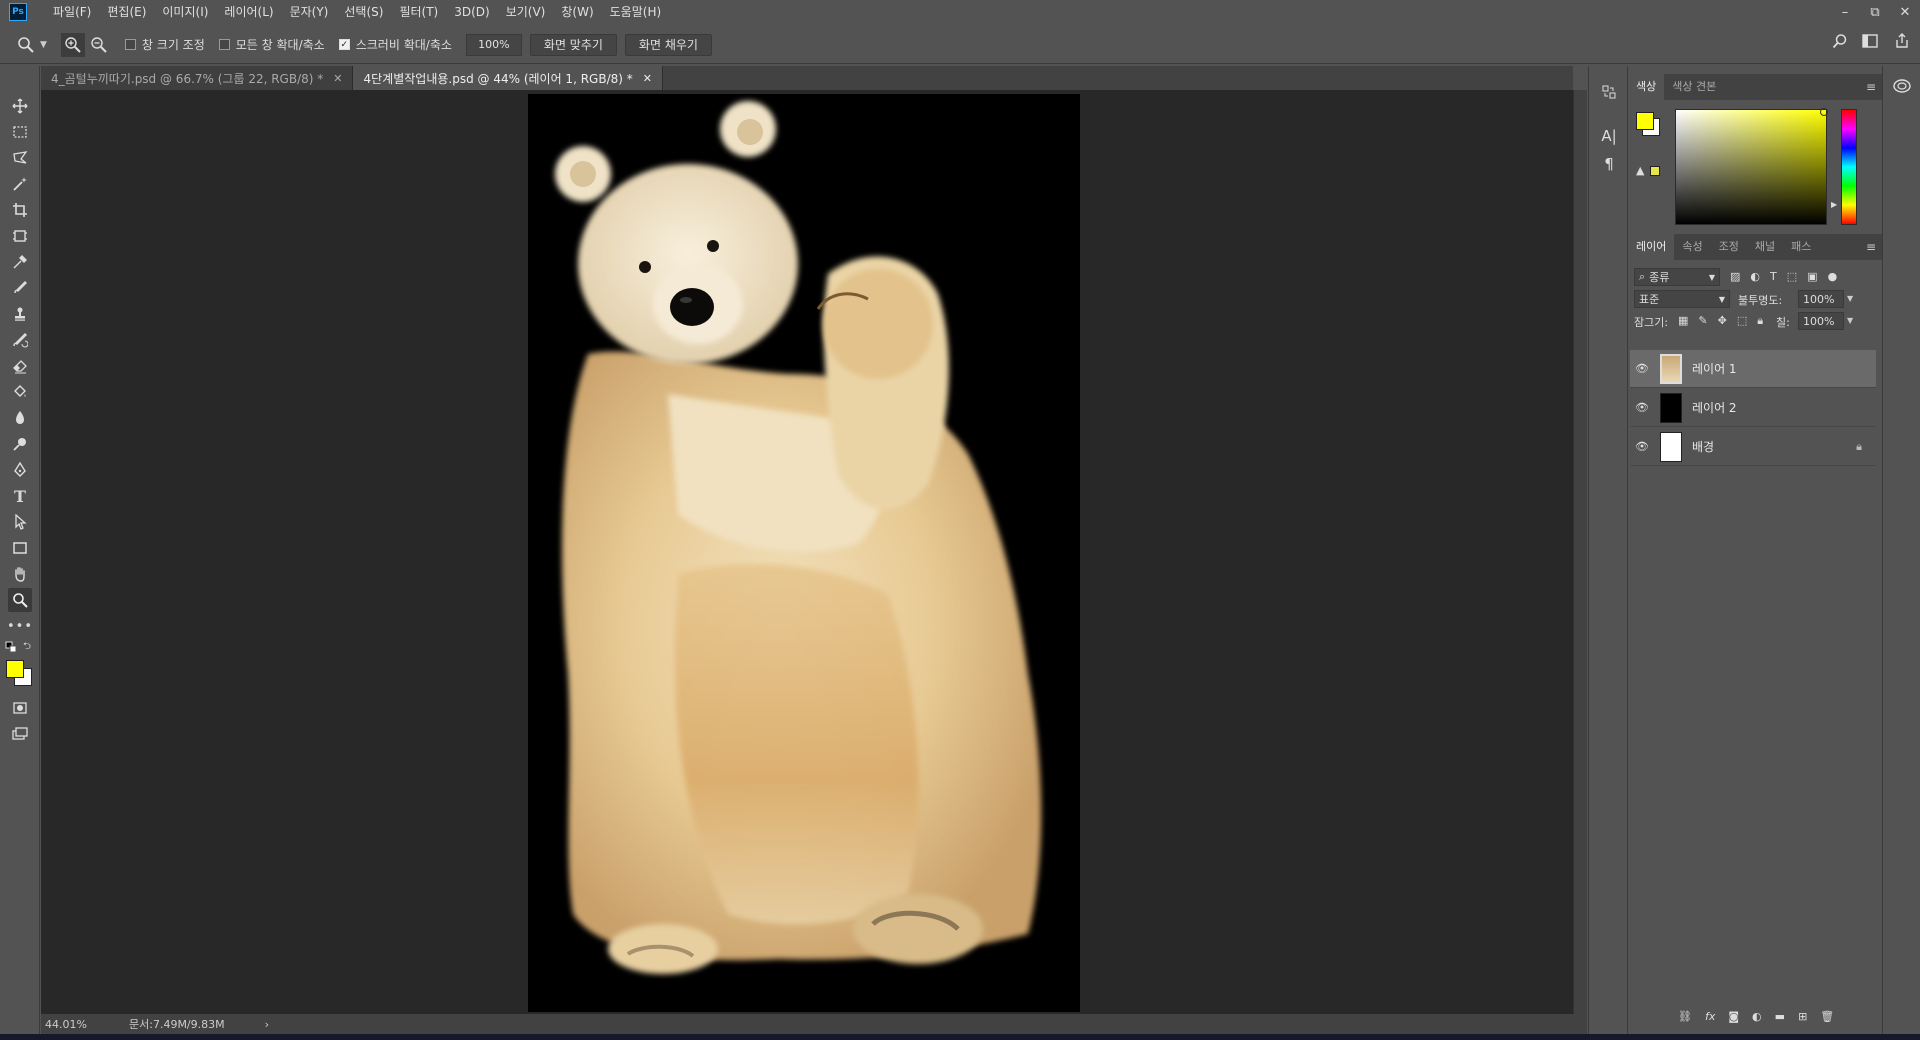  I want to click on add-mask-icon: ◙, so click(1733, 1016).